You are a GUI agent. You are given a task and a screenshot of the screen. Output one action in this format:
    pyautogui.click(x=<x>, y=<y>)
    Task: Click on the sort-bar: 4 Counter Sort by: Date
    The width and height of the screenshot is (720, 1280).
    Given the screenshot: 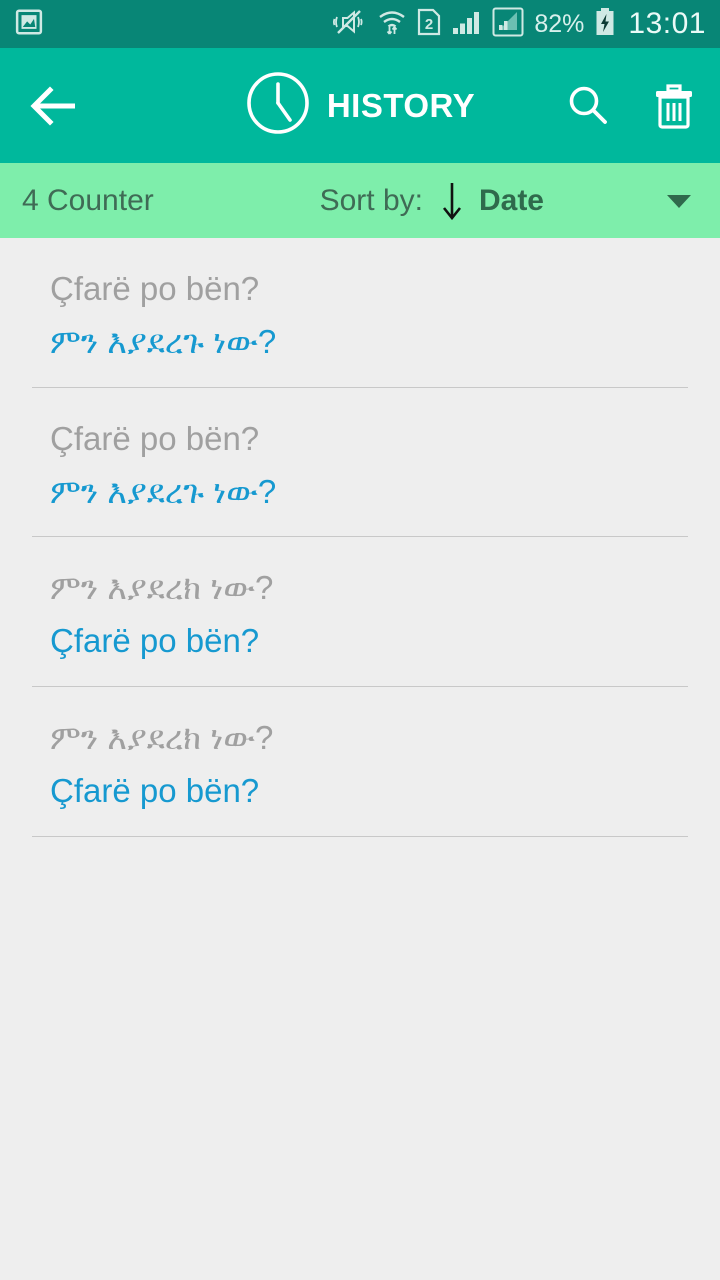 What is the action you would take?
    pyautogui.click(x=360, y=200)
    